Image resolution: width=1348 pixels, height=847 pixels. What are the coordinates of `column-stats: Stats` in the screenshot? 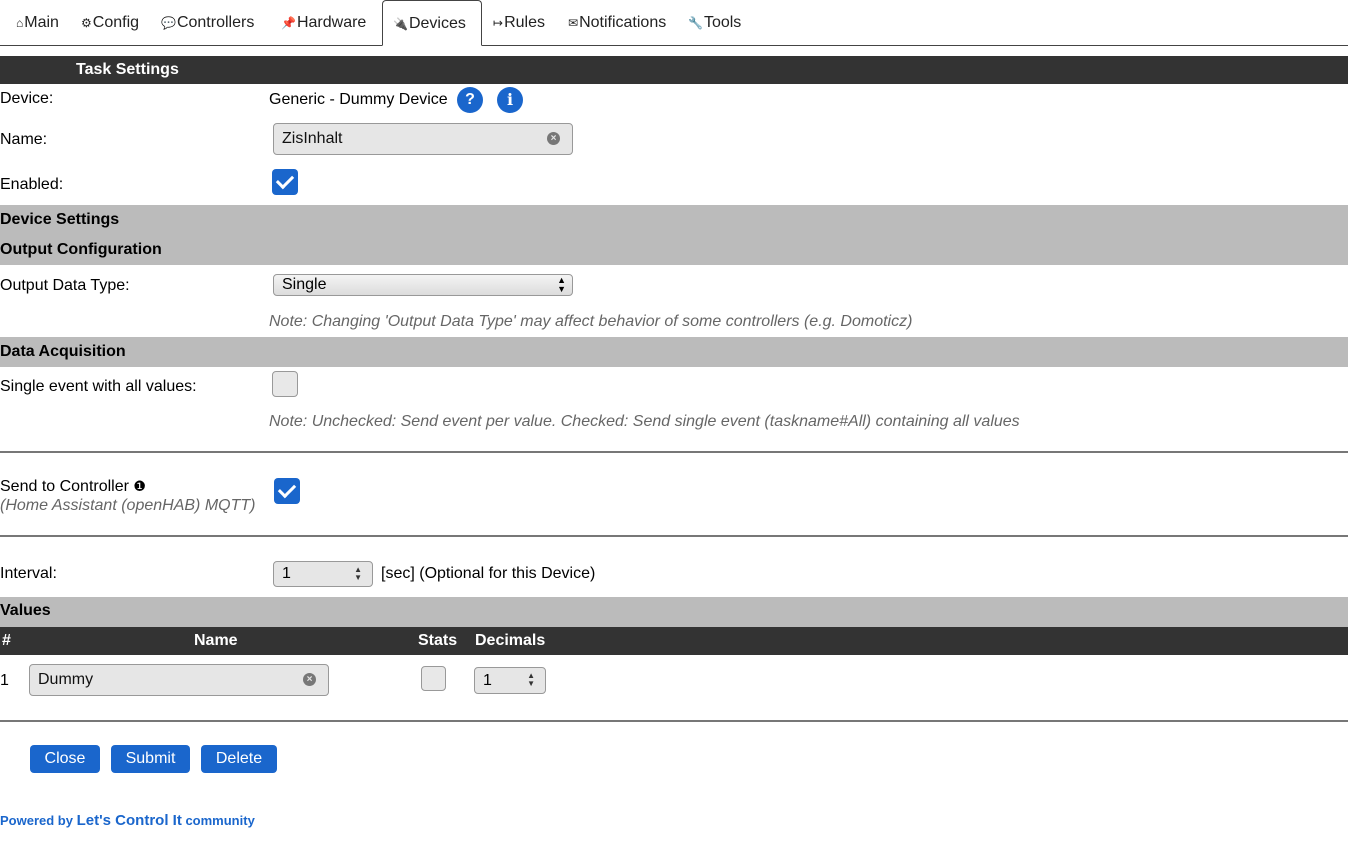 It's located at (438, 640).